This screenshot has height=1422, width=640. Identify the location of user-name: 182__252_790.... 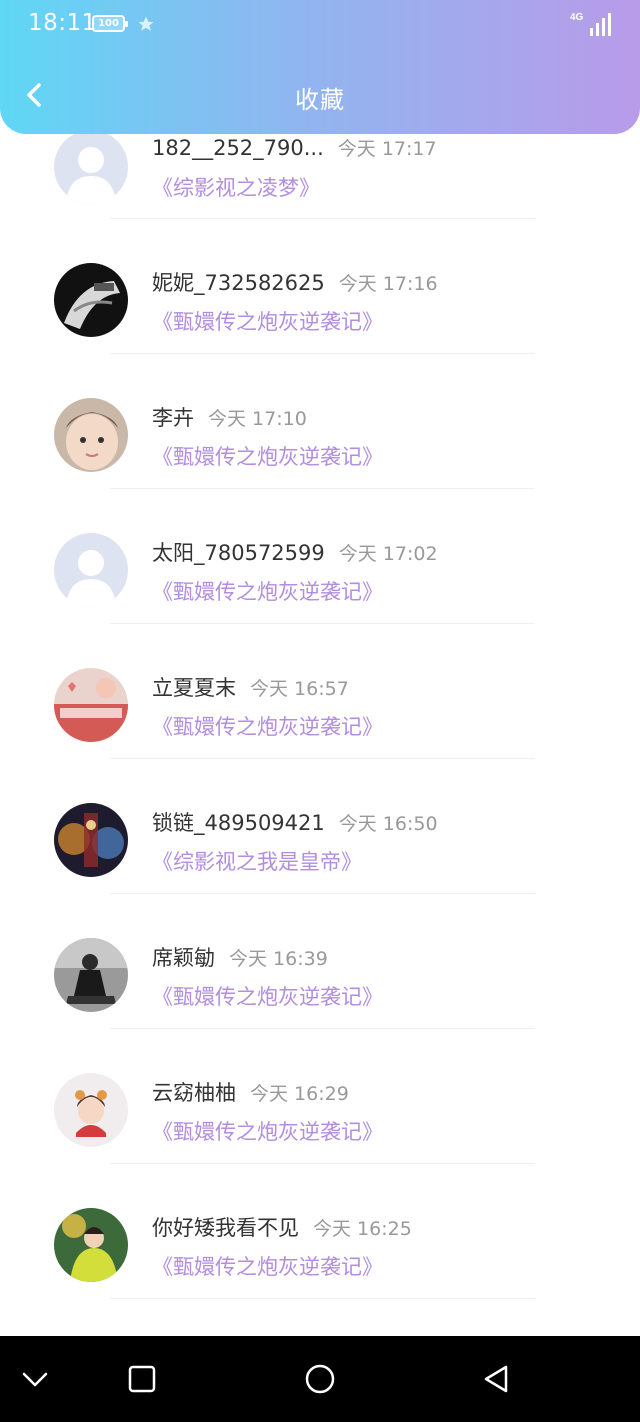
(238, 148).